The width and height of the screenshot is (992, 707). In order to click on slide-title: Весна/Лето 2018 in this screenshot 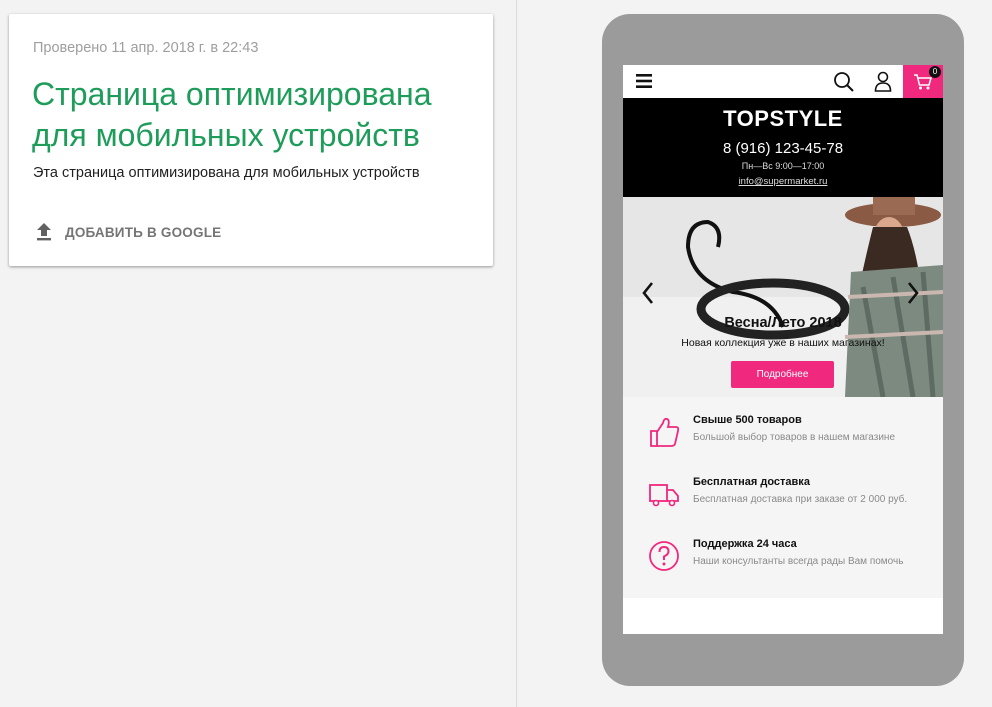, I will do `click(783, 323)`.